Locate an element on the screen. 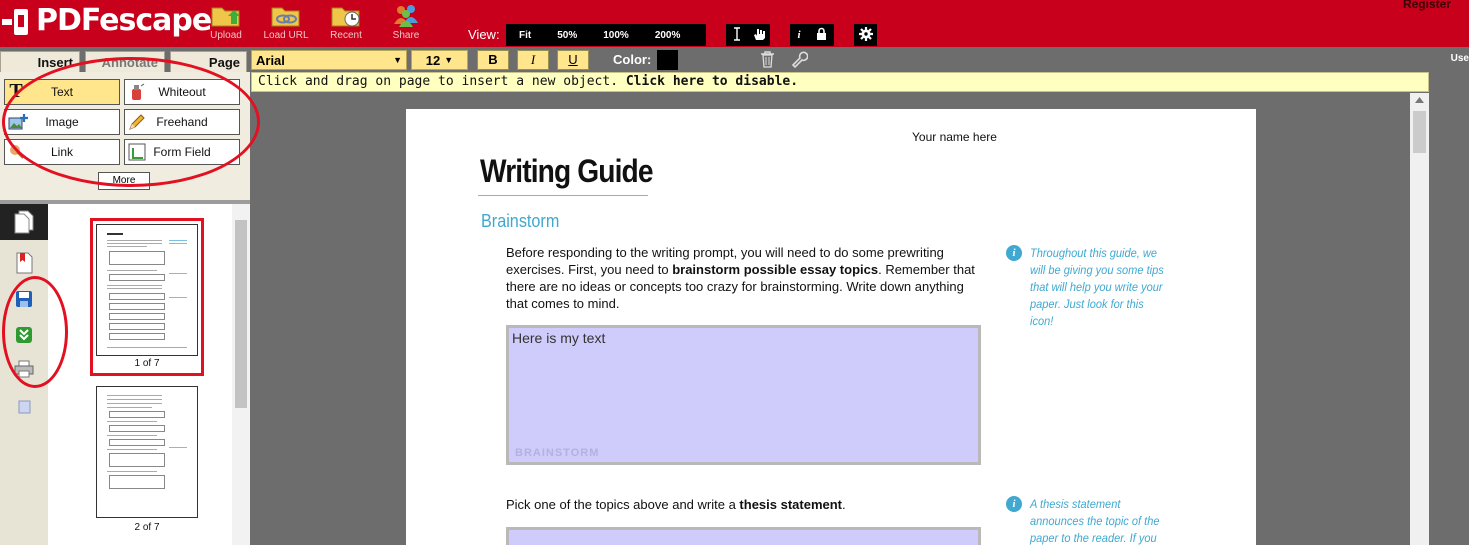  save-icon is located at coordinates (24, 299).